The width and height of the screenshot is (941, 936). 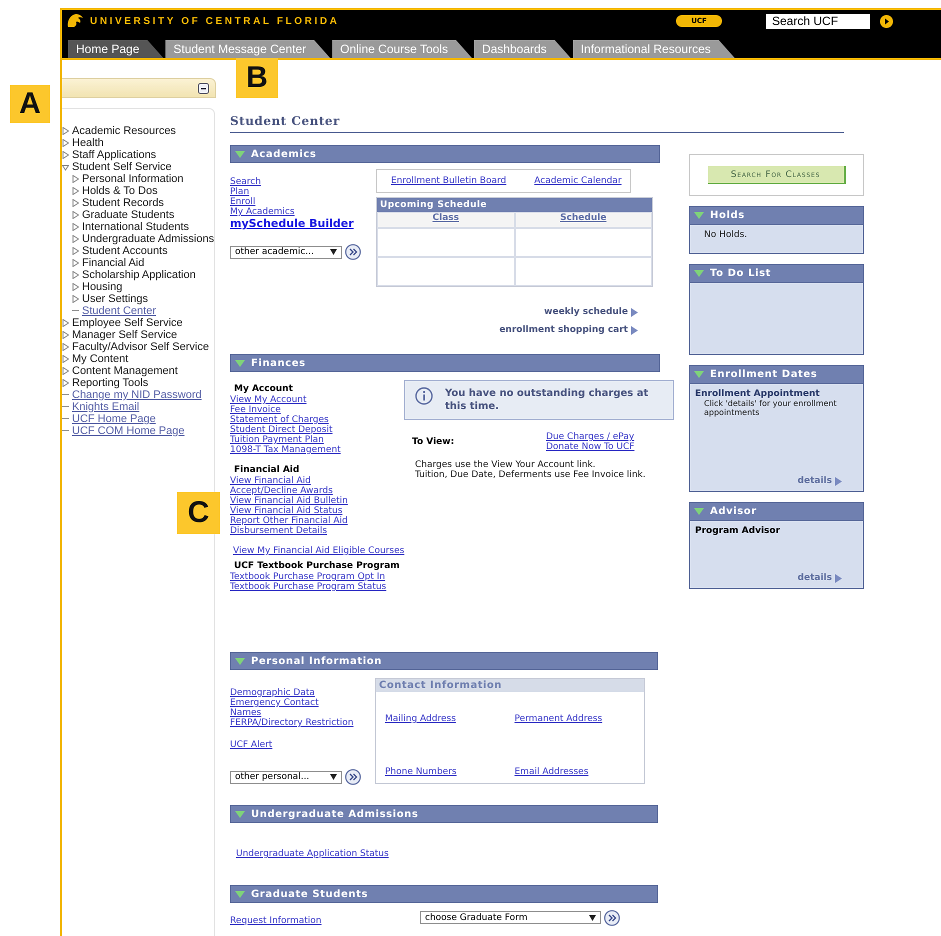 What do you see at coordinates (139, 275) in the screenshot?
I see `nav-item: Scholarship Application` at bounding box center [139, 275].